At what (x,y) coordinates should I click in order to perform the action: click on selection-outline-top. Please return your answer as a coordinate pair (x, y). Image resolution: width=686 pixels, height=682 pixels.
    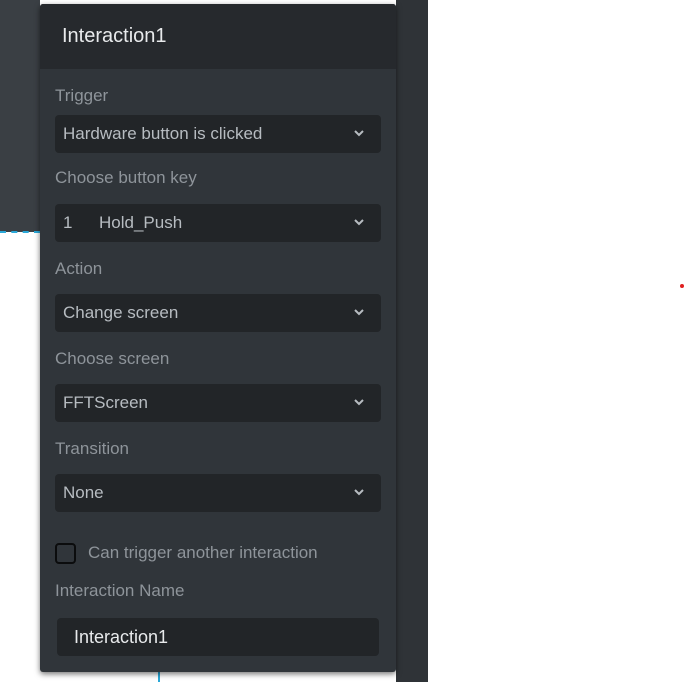
    Looking at the image, I should click on (20, 232).